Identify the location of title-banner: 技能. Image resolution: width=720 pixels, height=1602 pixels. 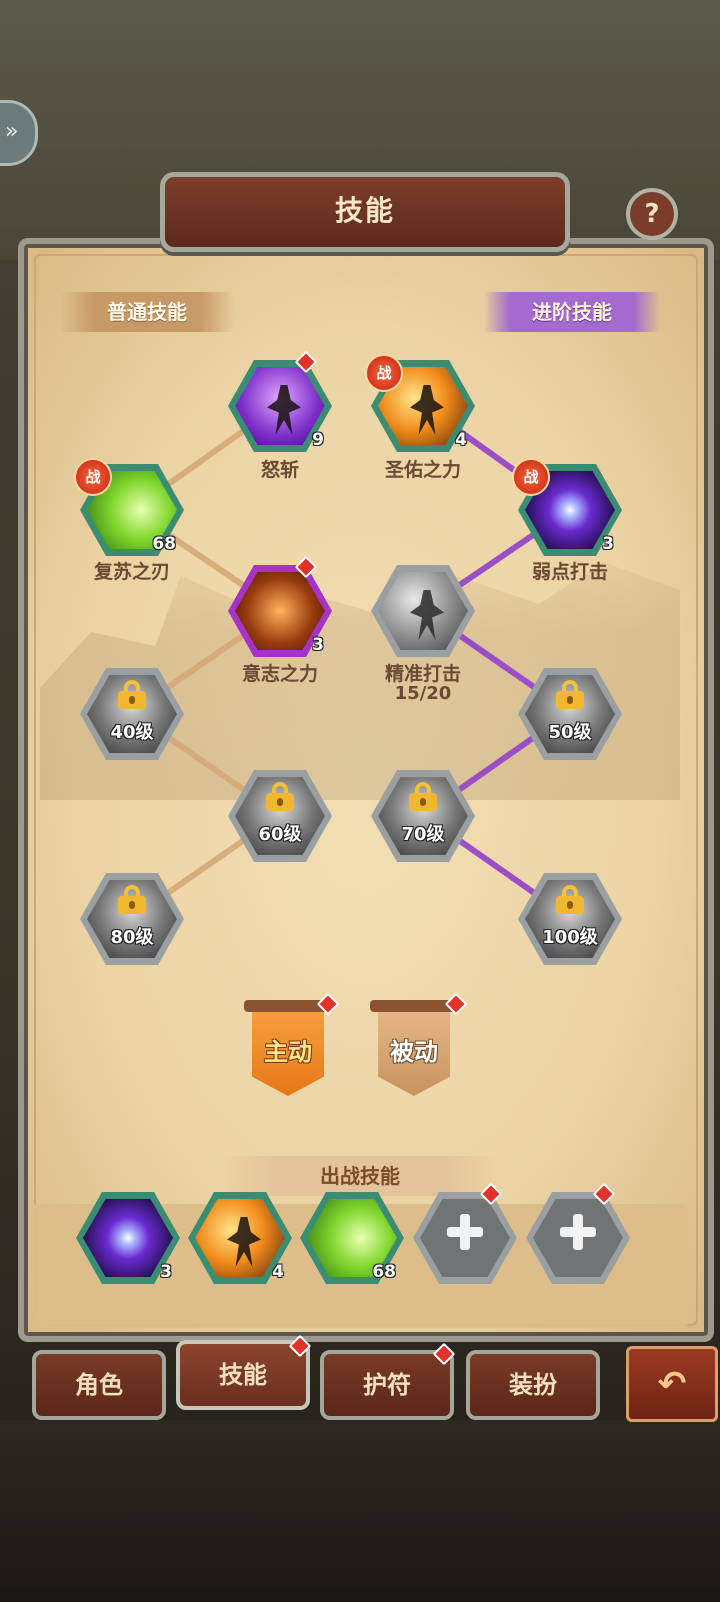
(365, 212).